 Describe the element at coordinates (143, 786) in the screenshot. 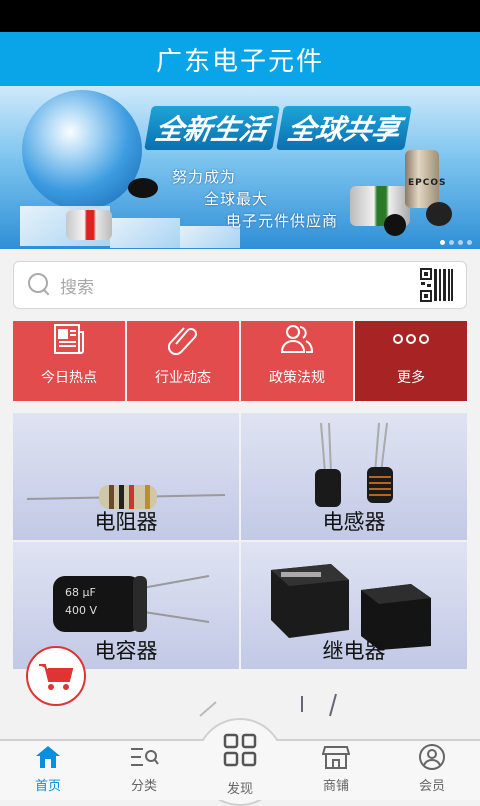

I see `tab-label: 分类` at that location.